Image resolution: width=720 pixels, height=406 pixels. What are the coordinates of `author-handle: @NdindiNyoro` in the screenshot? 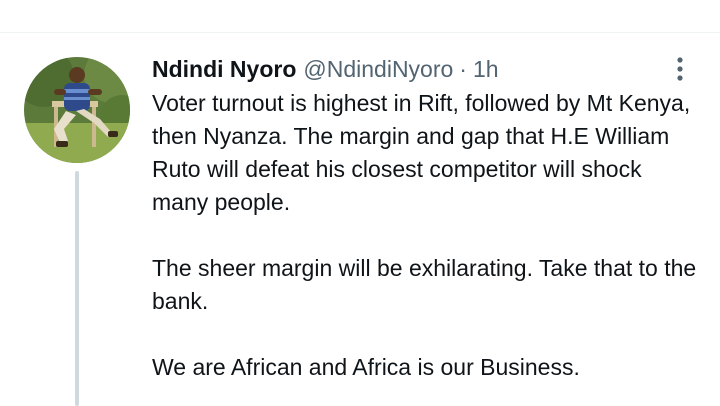 It's located at (378, 69).